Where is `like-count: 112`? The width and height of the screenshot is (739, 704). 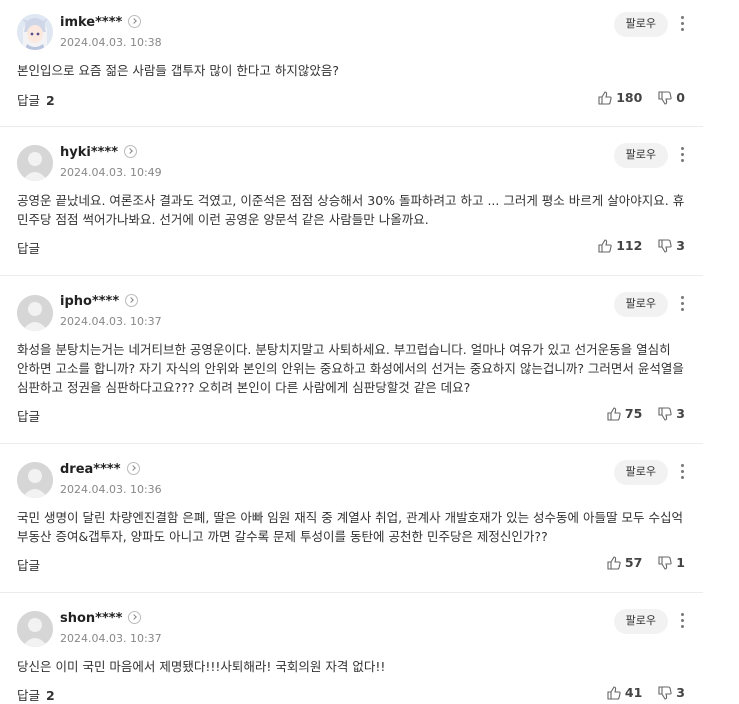 like-count: 112 is located at coordinates (629, 245).